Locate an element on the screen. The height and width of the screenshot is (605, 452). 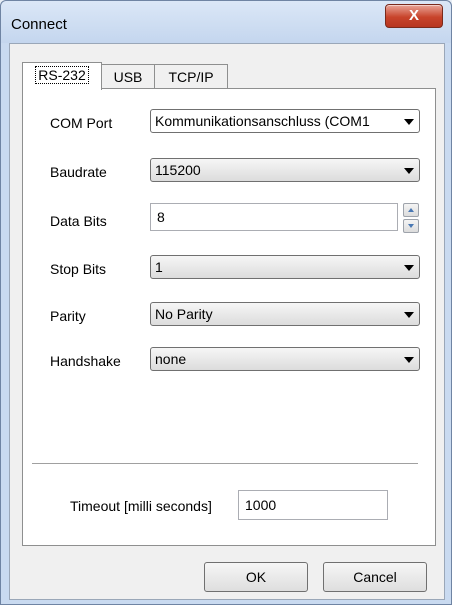
timeout-value: 1000 is located at coordinates (261, 505).